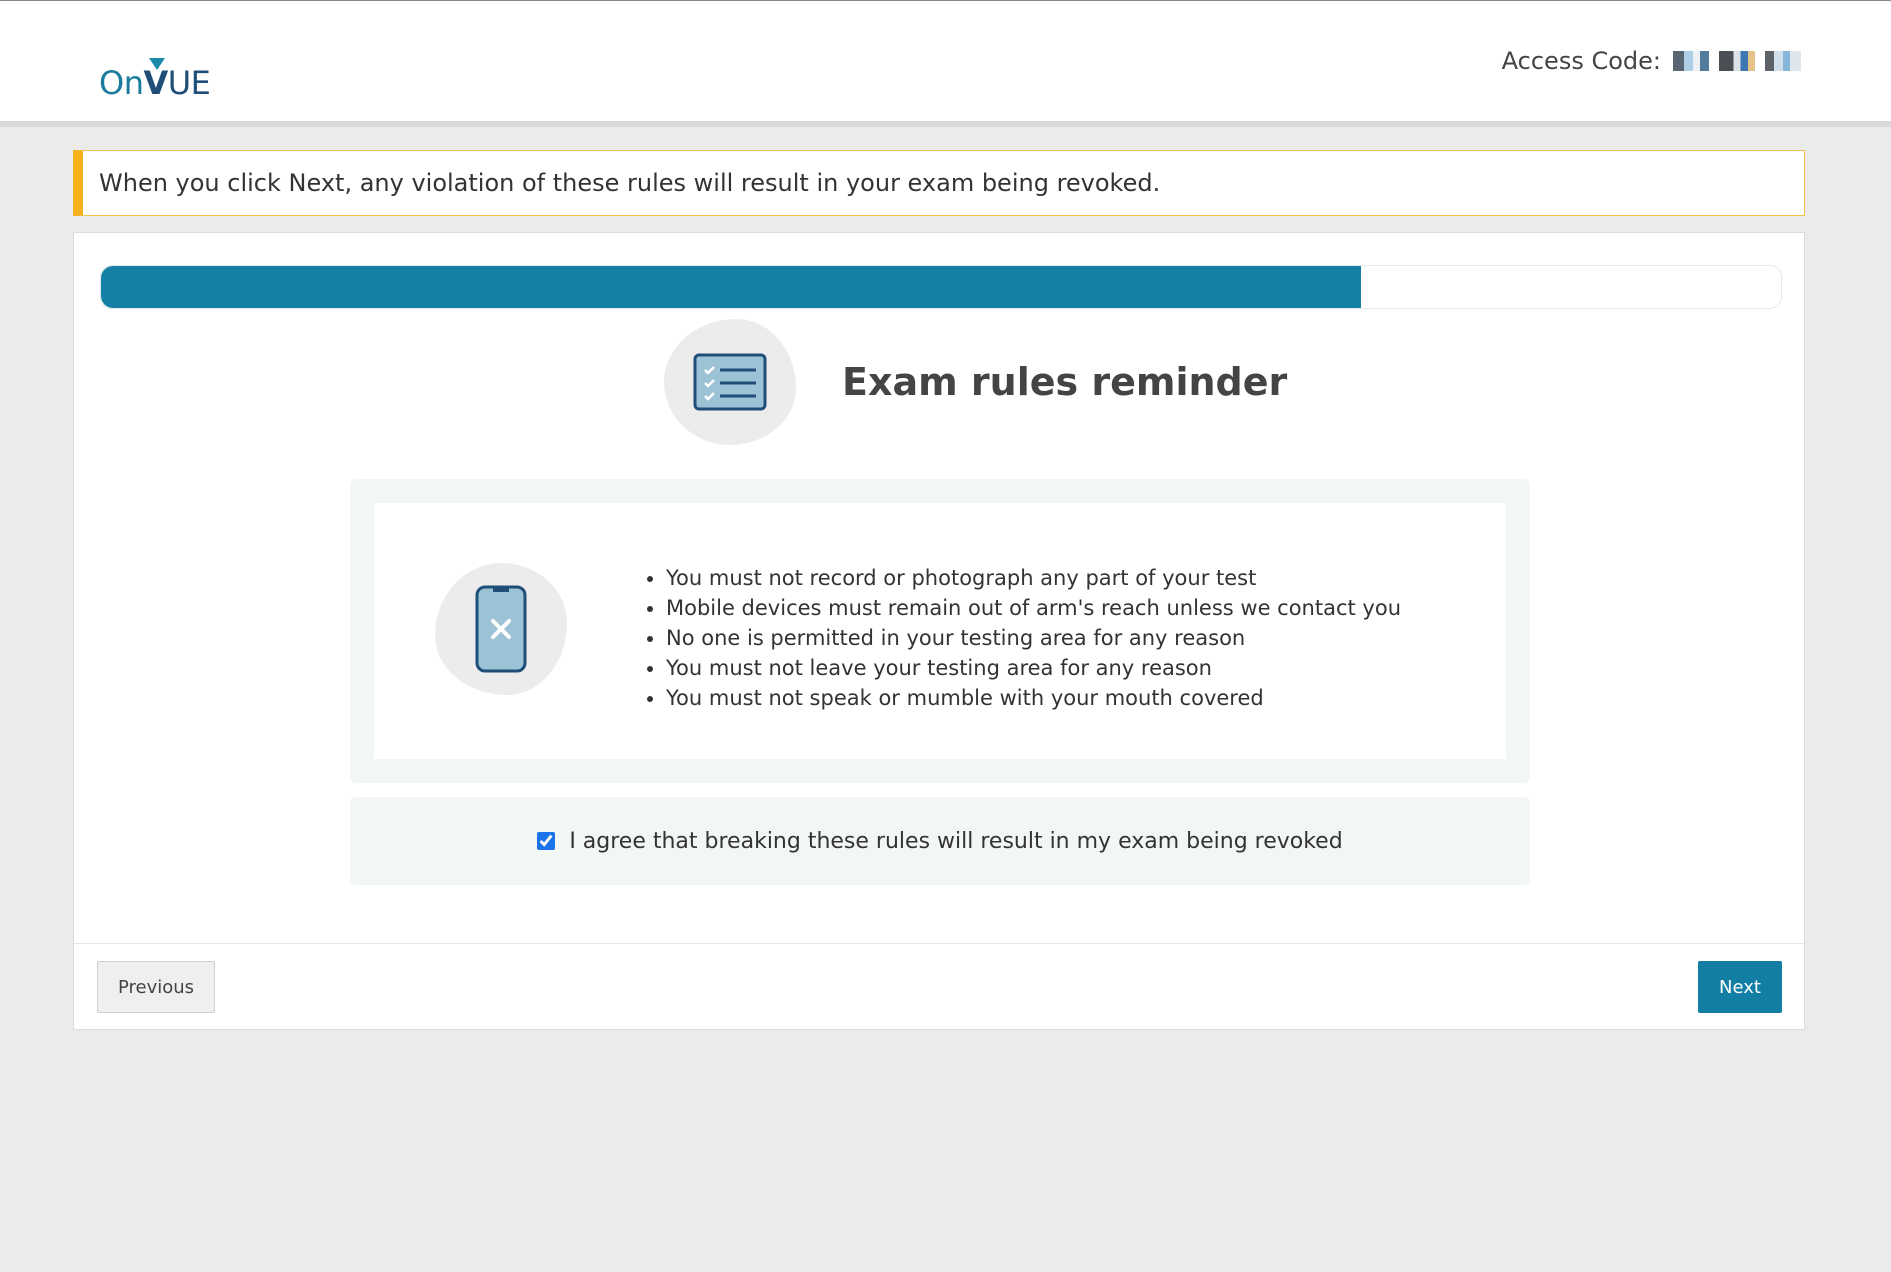  I want to click on footer-divider, so click(939, 943).